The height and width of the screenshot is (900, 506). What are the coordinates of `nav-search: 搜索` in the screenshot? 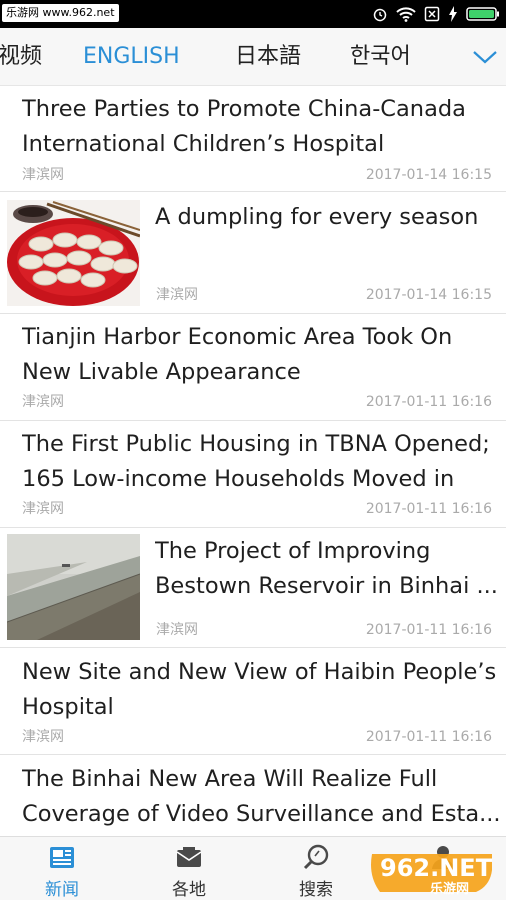 It's located at (316, 868).